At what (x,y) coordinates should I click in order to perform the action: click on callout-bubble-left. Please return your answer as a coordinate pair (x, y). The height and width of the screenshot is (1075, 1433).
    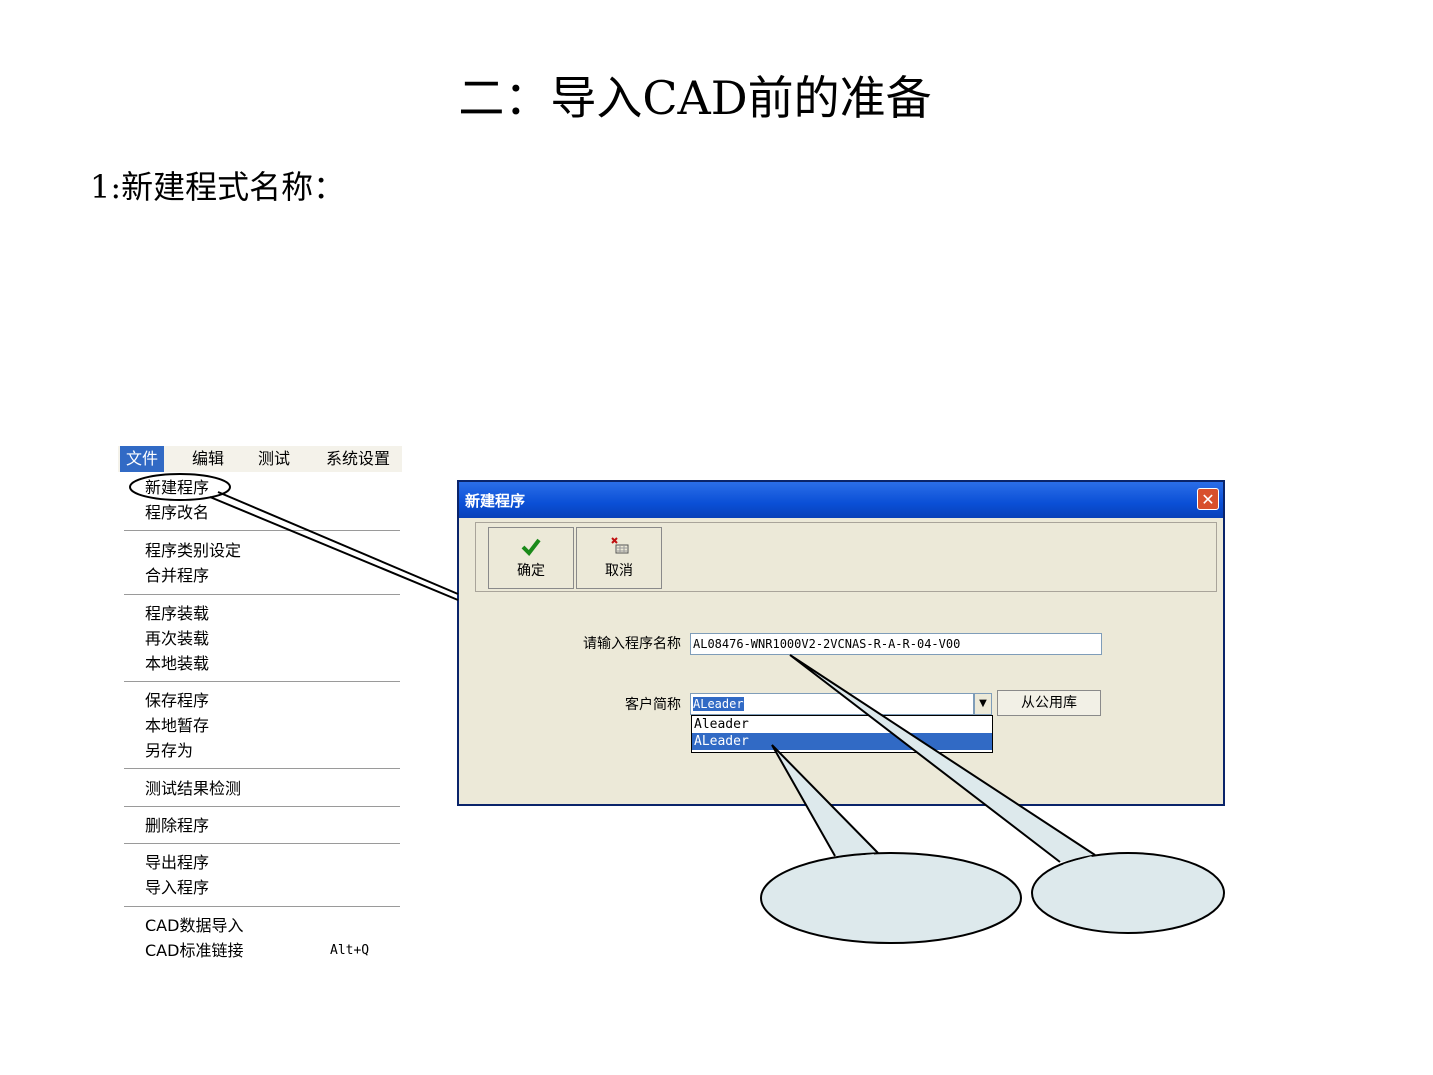
    Looking at the image, I should click on (891, 898).